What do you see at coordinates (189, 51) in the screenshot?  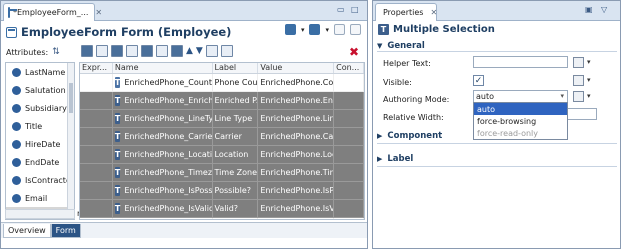 I see `move-up-icon: ▲` at bounding box center [189, 51].